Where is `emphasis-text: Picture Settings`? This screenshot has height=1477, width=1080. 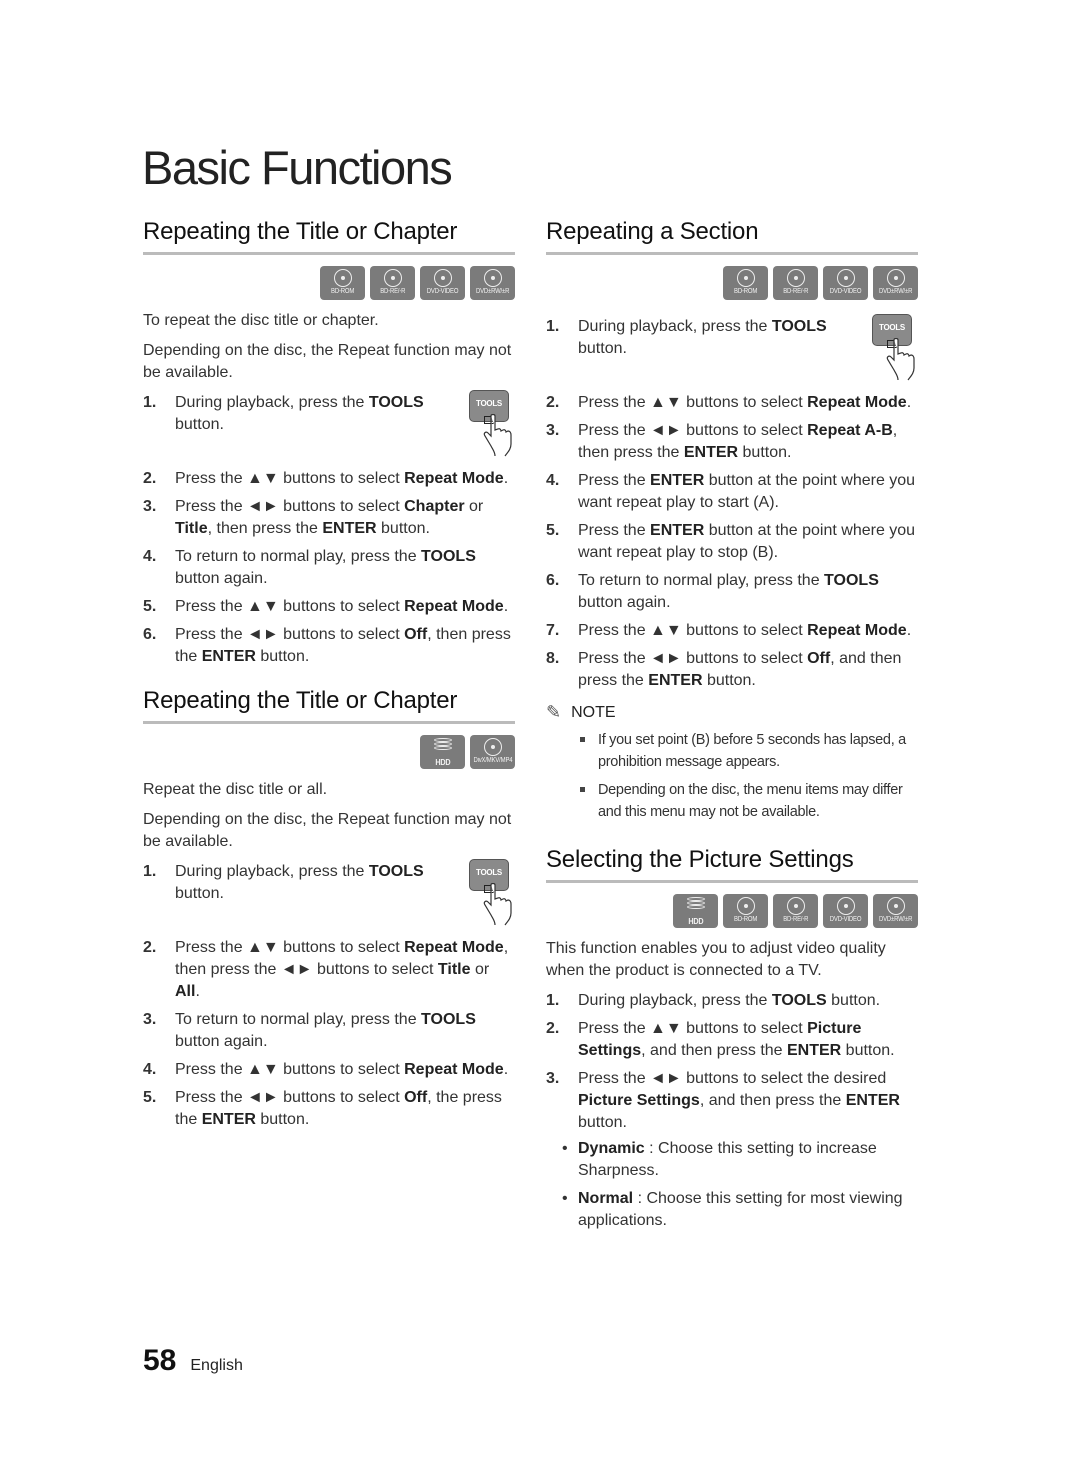 emphasis-text: Picture Settings is located at coordinates (639, 1100).